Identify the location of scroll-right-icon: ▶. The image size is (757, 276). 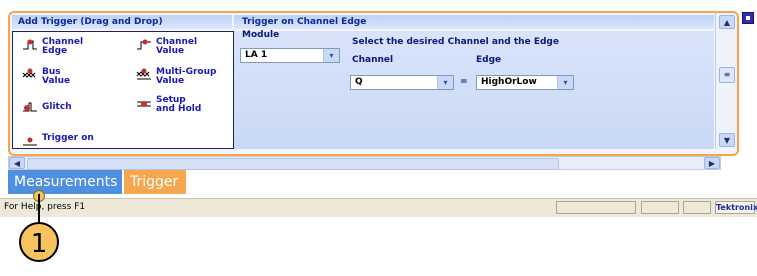
(712, 163).